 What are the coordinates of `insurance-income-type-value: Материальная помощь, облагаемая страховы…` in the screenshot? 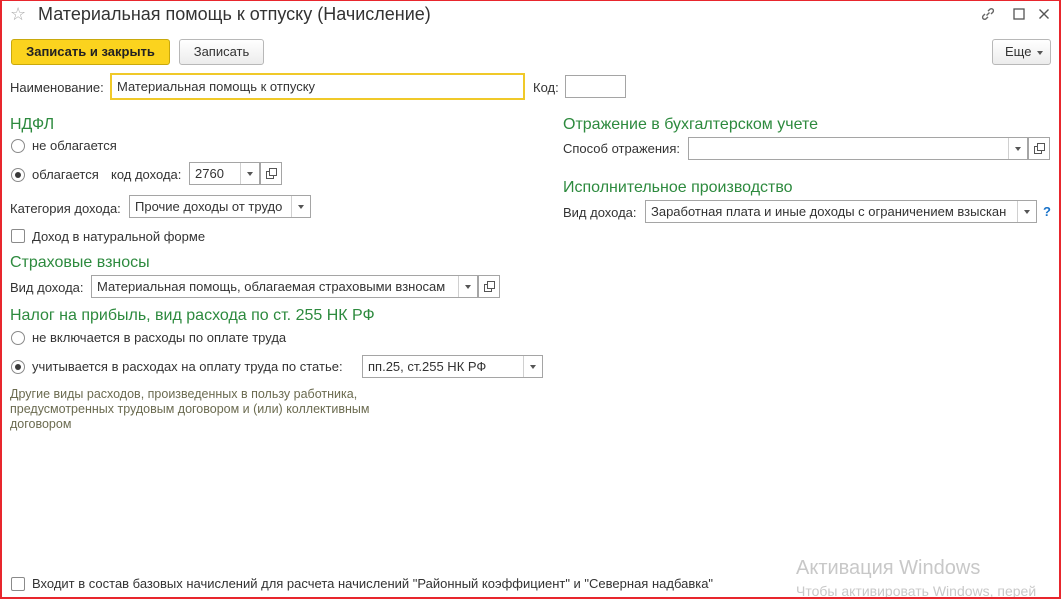 It's located at (271, 286).